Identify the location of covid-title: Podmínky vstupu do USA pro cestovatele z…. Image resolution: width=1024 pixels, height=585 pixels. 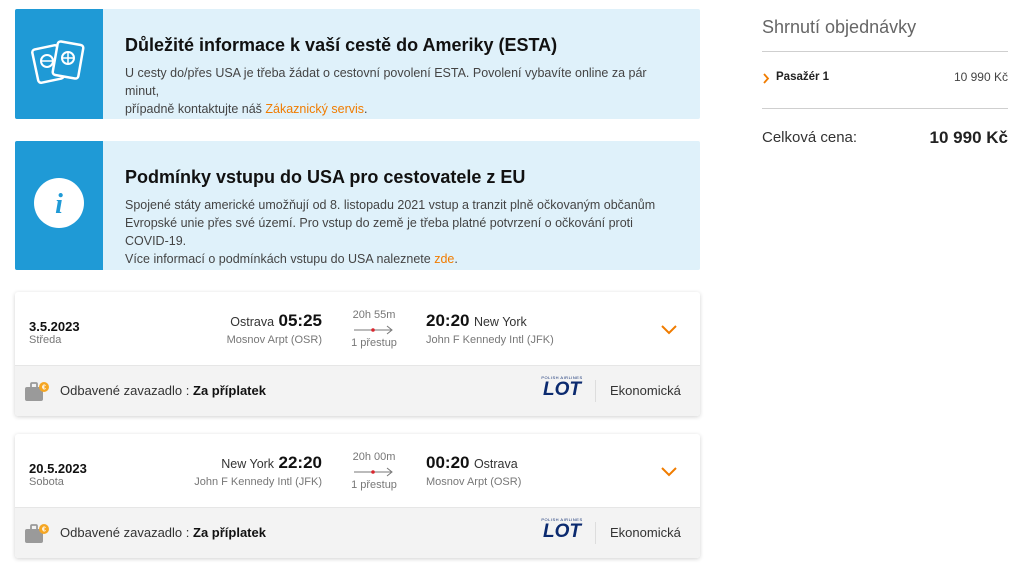
(325, 177).